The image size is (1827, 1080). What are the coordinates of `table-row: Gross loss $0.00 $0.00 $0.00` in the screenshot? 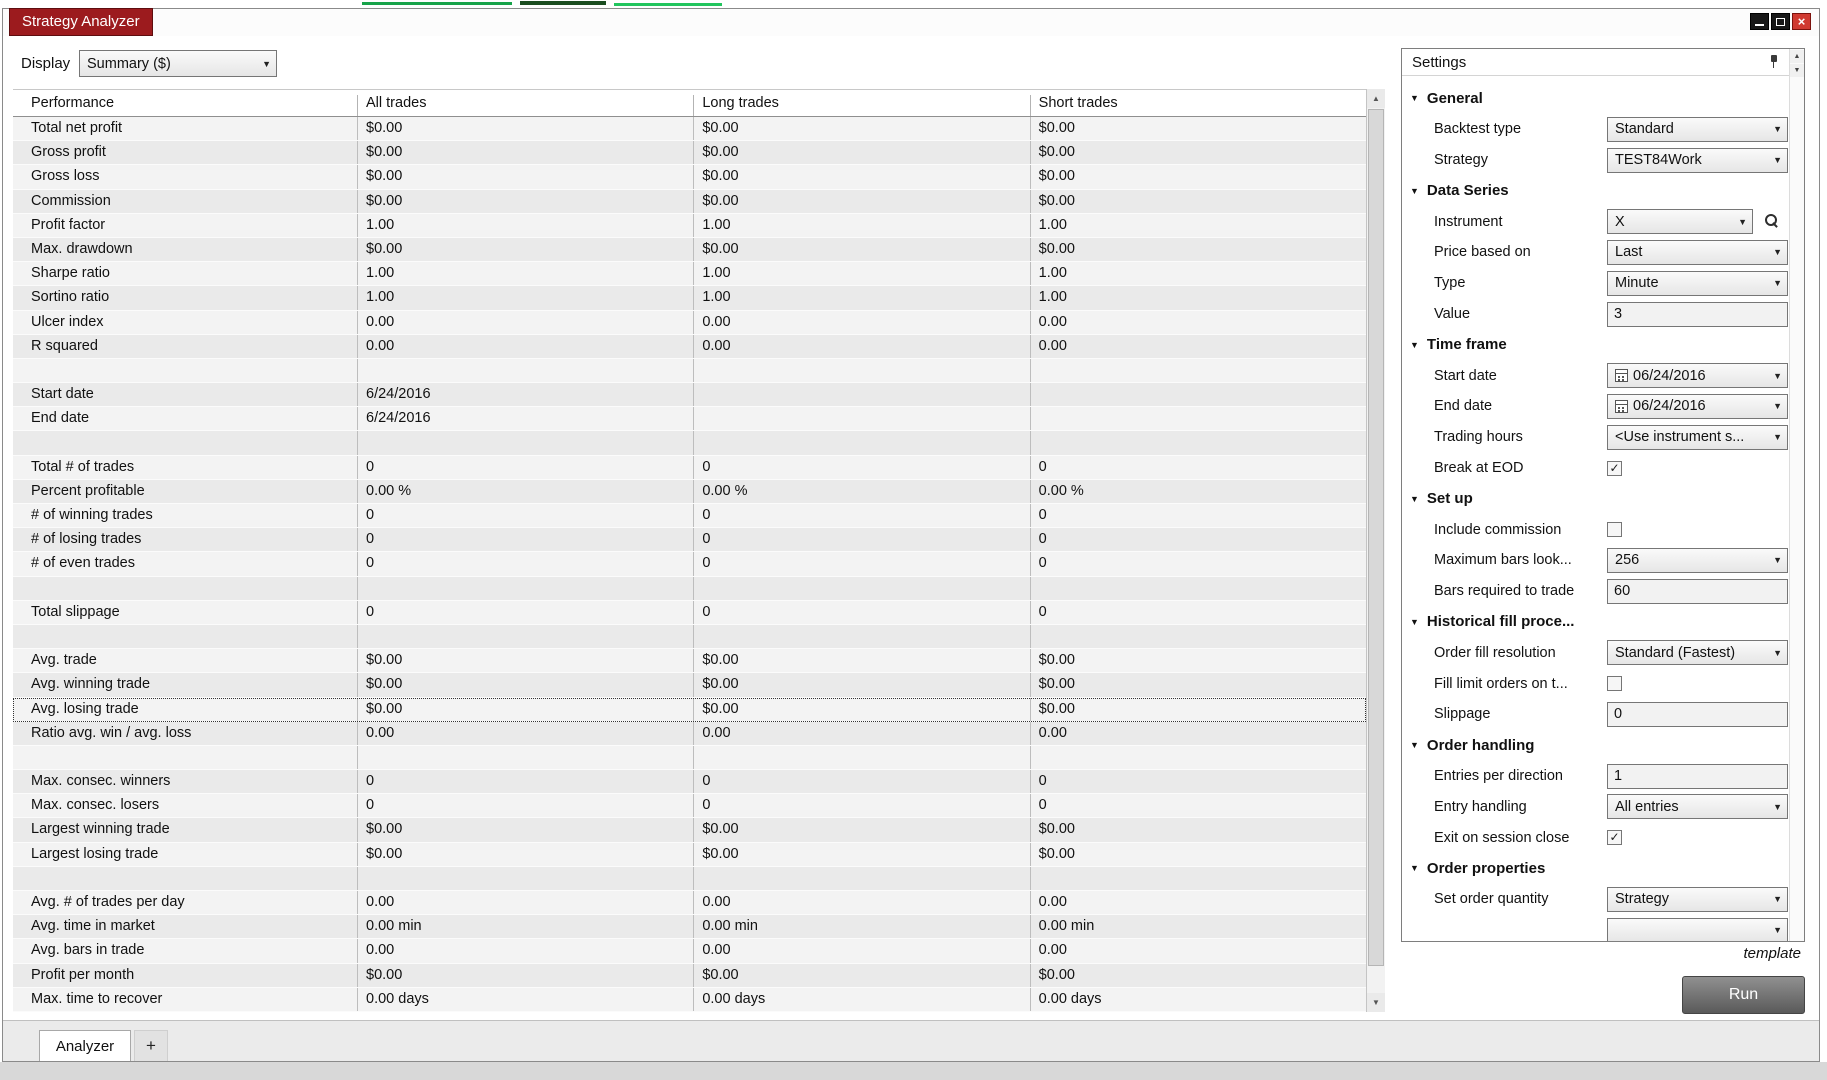 It's located at (689, 177).